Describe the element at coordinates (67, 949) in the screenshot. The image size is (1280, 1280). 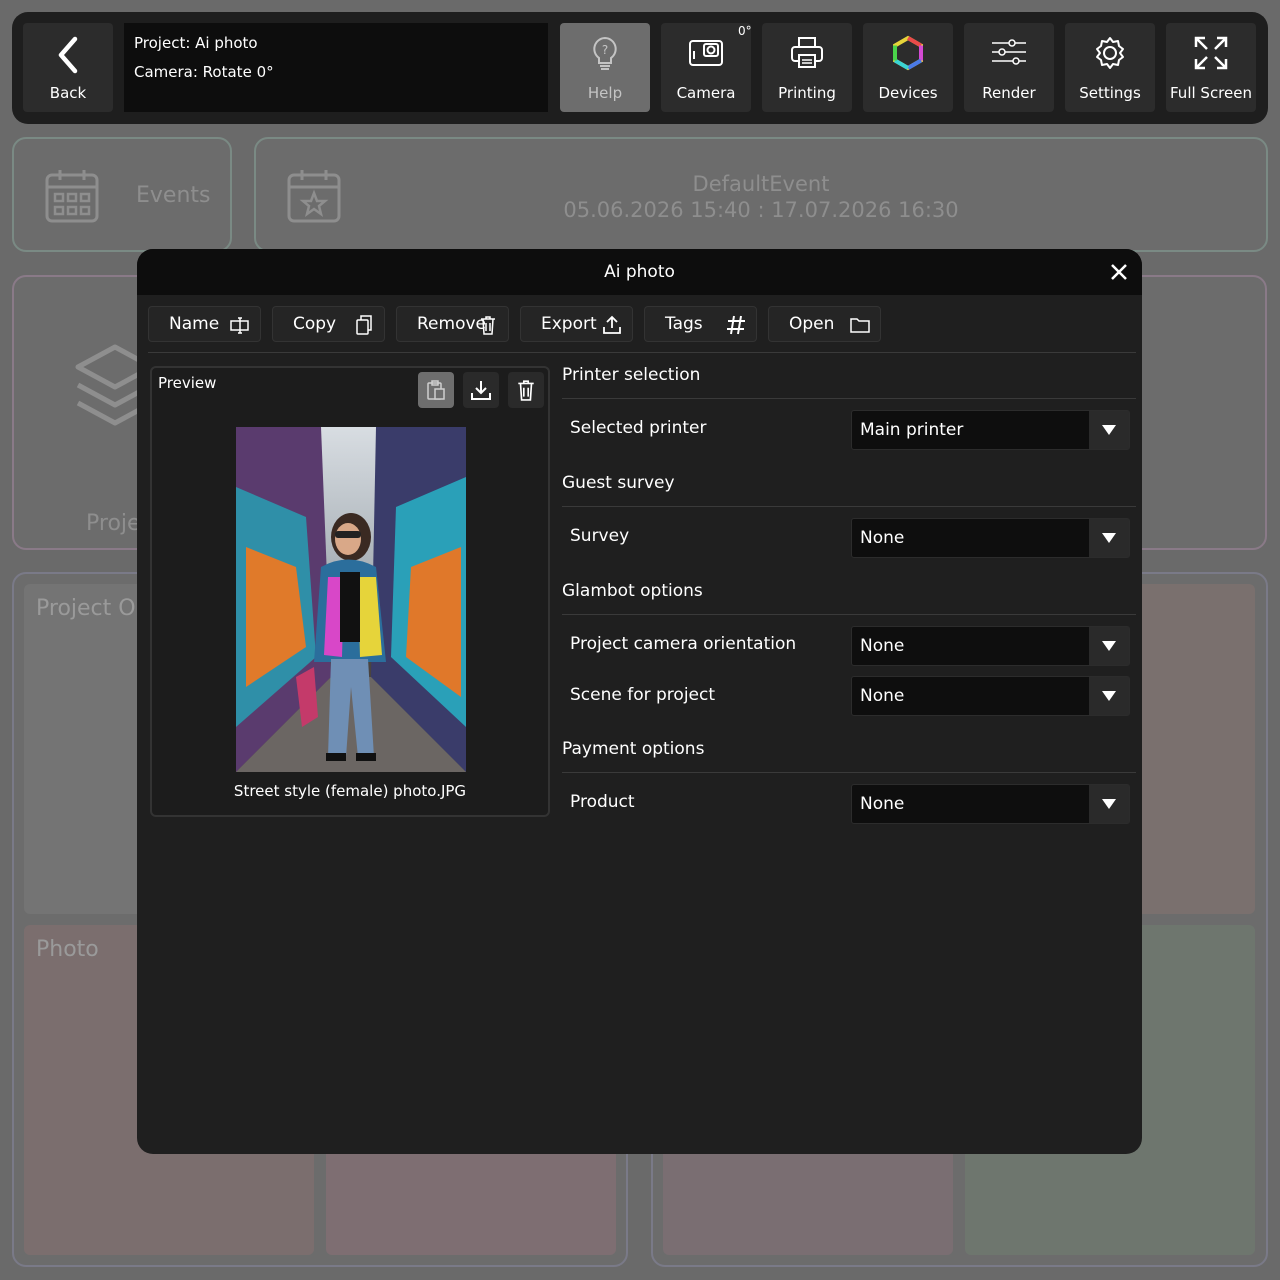
I see `photo-label: Photo` at that location.